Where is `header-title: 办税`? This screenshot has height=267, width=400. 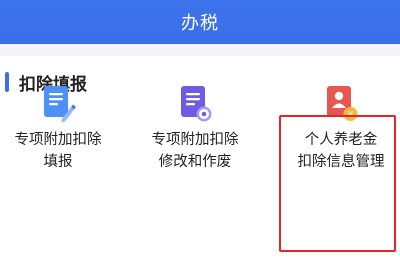
header-title: 办税 is located at coordinates (200, 23).